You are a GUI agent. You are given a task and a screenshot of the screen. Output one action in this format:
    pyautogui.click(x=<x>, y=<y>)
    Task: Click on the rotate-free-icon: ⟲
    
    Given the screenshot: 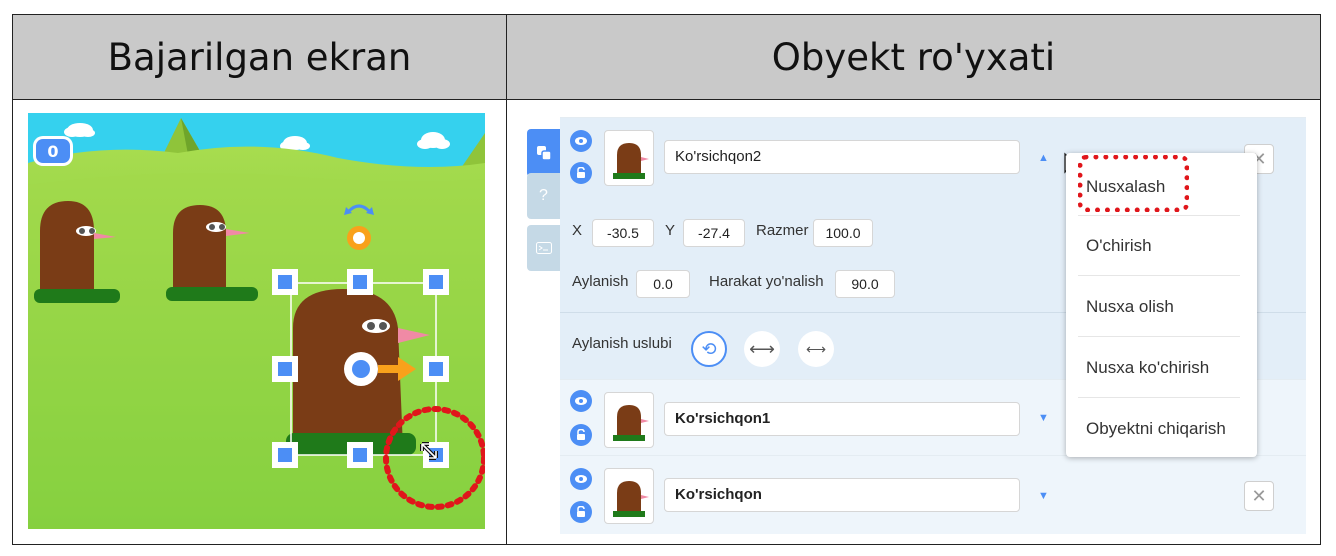 What is the action you would take?
    pyautogui.click(x=709, y=348)
    